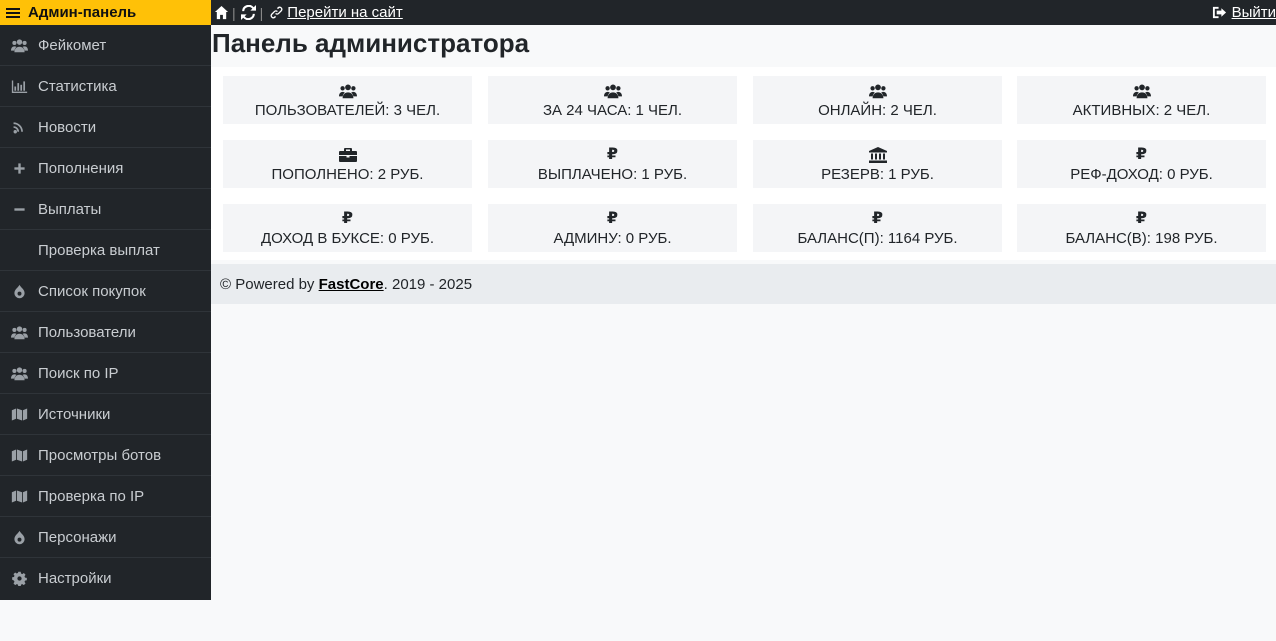 This screenshot has height=641, width=1276. What do you see at coordinates (1141, 110) in the screenshot?
I see `stat-label: АКТИВНЫХ: 2 ЧЕЛ.` at bounding box center [1141, 110].